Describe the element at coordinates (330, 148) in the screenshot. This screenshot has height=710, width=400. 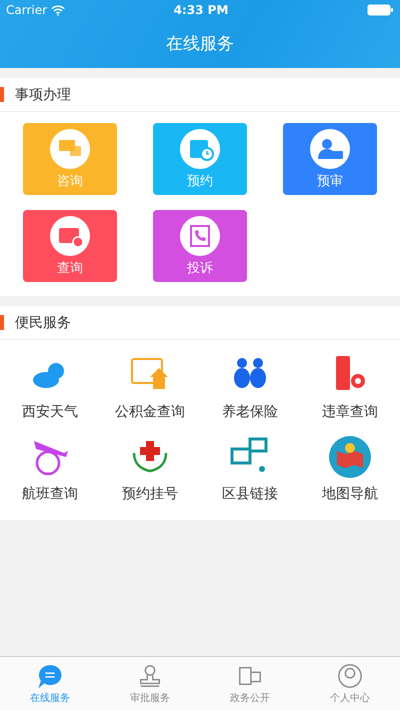
I see `person-briefcase-icon` at that location.